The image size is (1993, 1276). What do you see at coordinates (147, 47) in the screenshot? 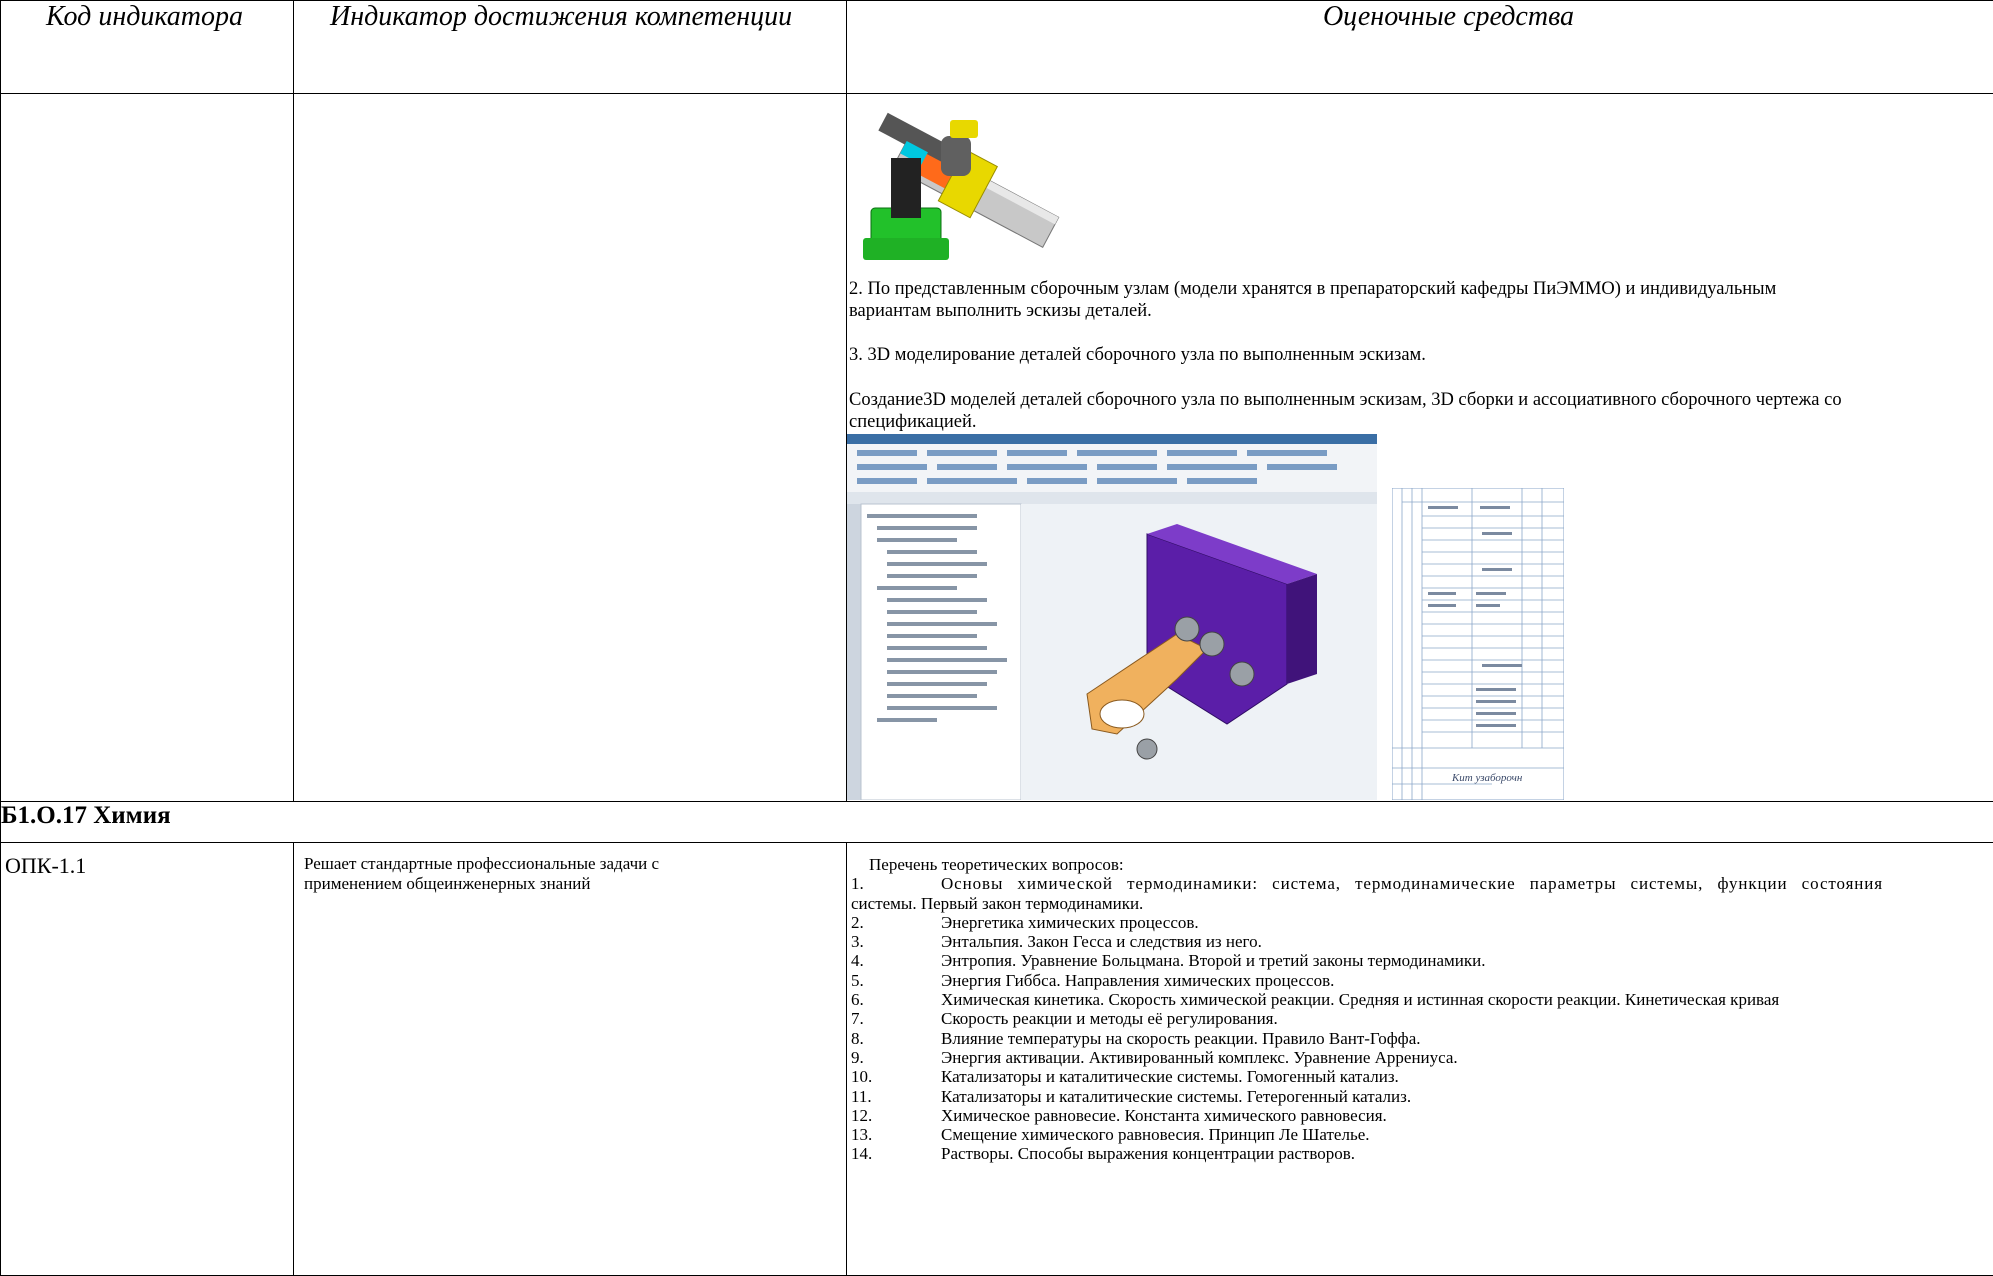
I see `header-indicator-code: Код индикатора` at bounding box center [147, 47].